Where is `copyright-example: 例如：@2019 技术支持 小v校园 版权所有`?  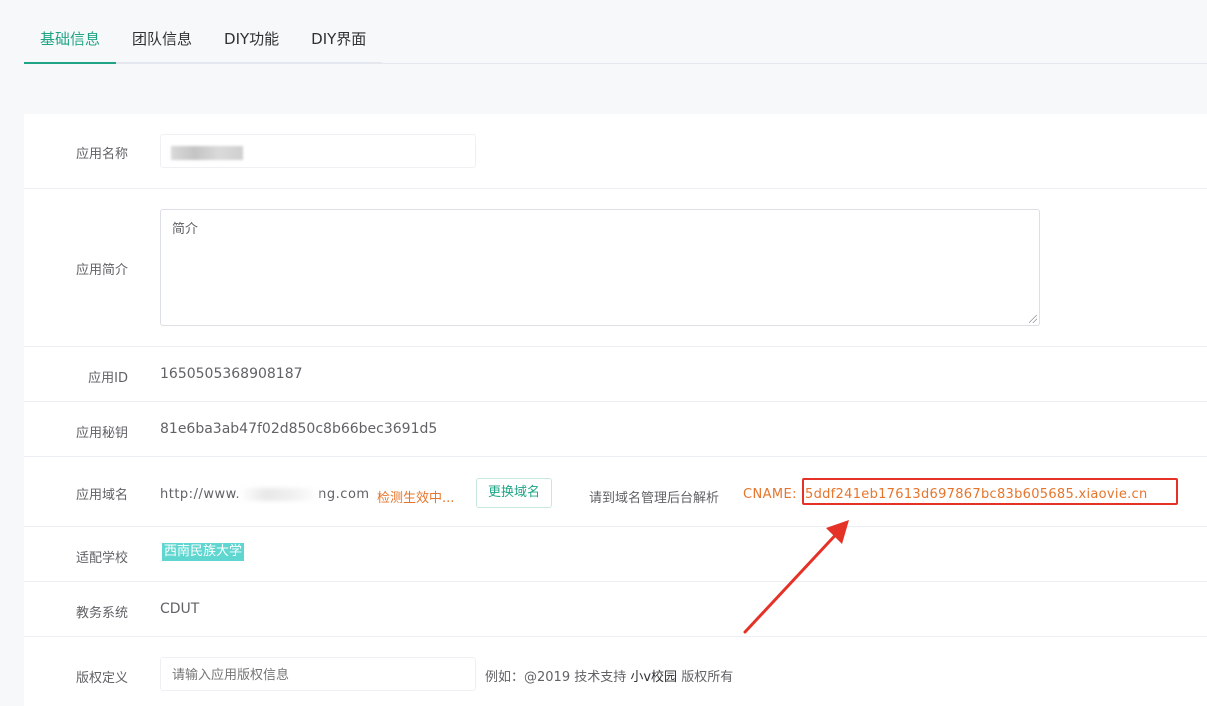 copyright-example: 例如：@2019 技术支持 小v校园 版权所有 is located at coordinates (609, 675).